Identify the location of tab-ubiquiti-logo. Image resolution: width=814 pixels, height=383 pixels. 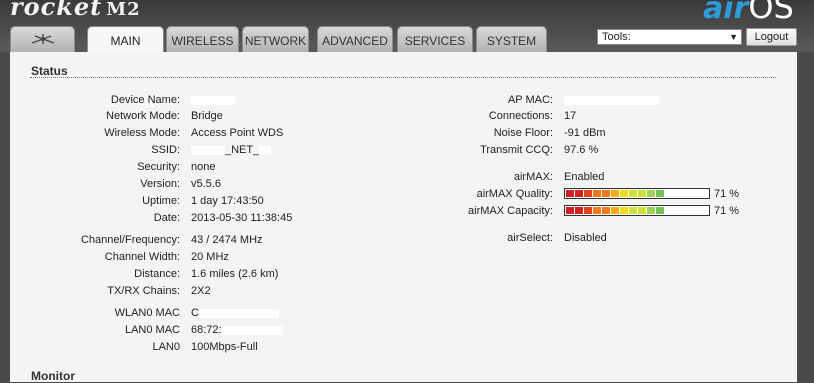
(42, 39).